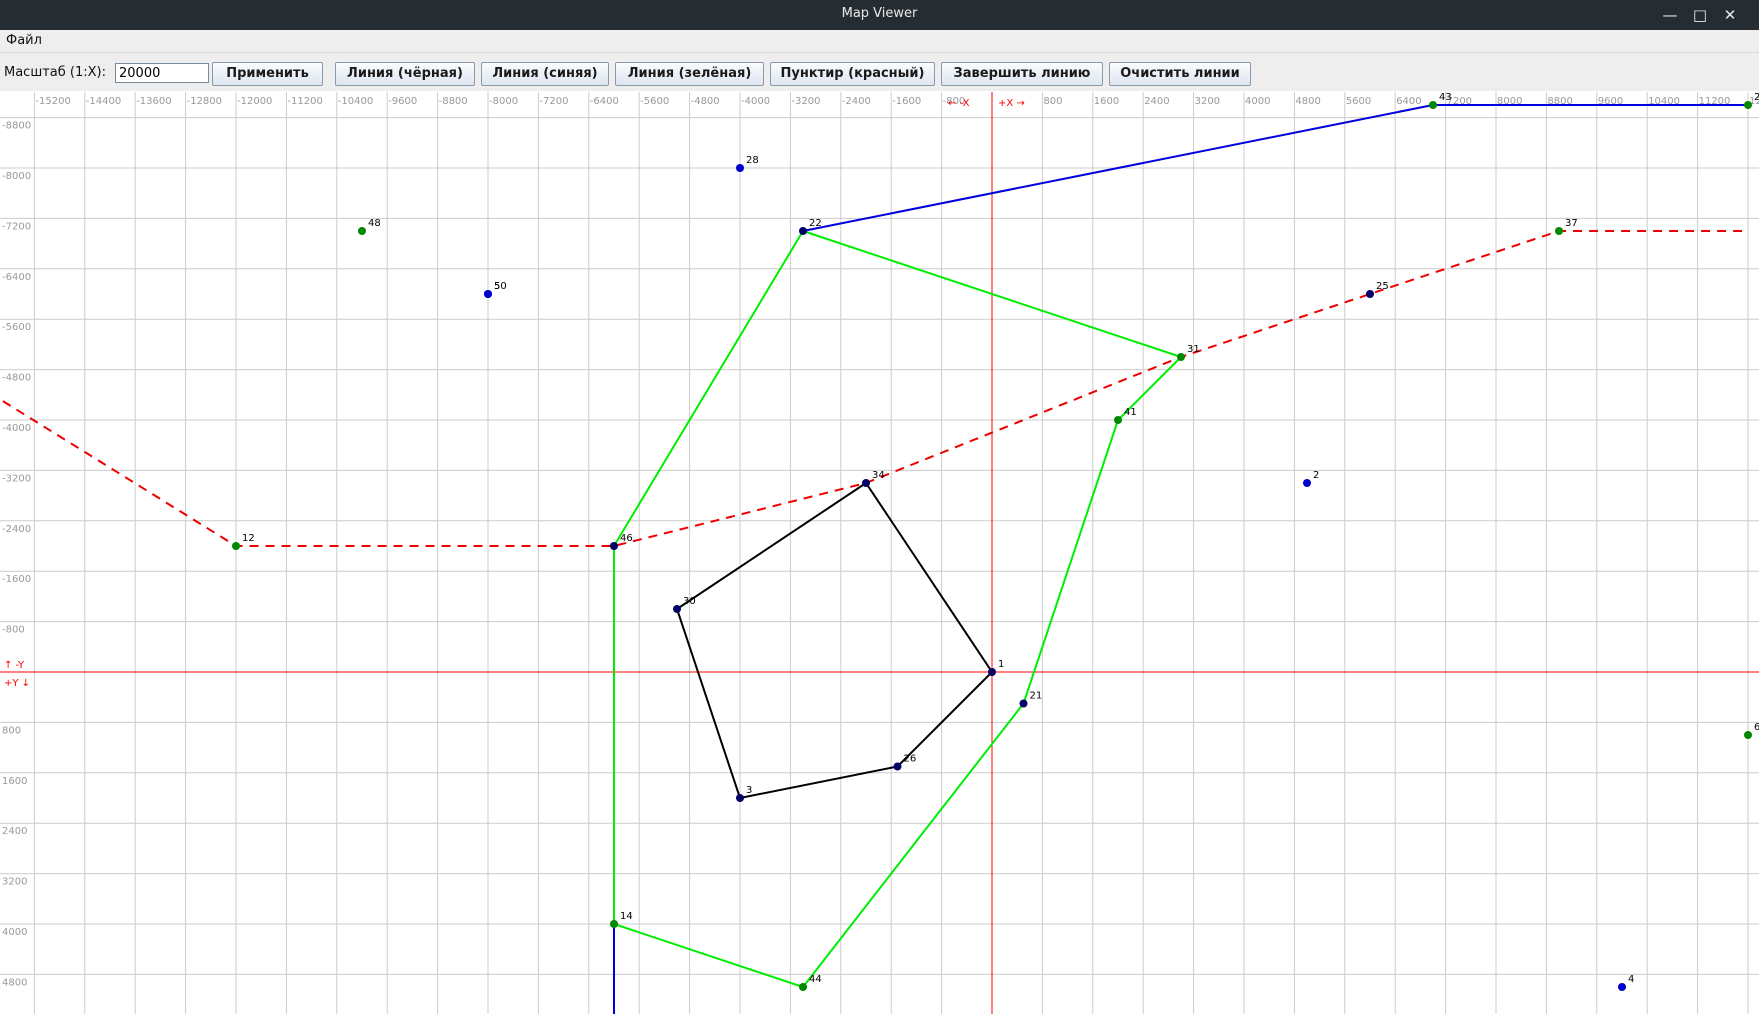 Image resolution: width=1759 pixels, height=1014 pixels. What do you see at coordinates (204, 101) in the screenshot?
I see `x-tick-label: -12800` at bounding box center [204, 101].